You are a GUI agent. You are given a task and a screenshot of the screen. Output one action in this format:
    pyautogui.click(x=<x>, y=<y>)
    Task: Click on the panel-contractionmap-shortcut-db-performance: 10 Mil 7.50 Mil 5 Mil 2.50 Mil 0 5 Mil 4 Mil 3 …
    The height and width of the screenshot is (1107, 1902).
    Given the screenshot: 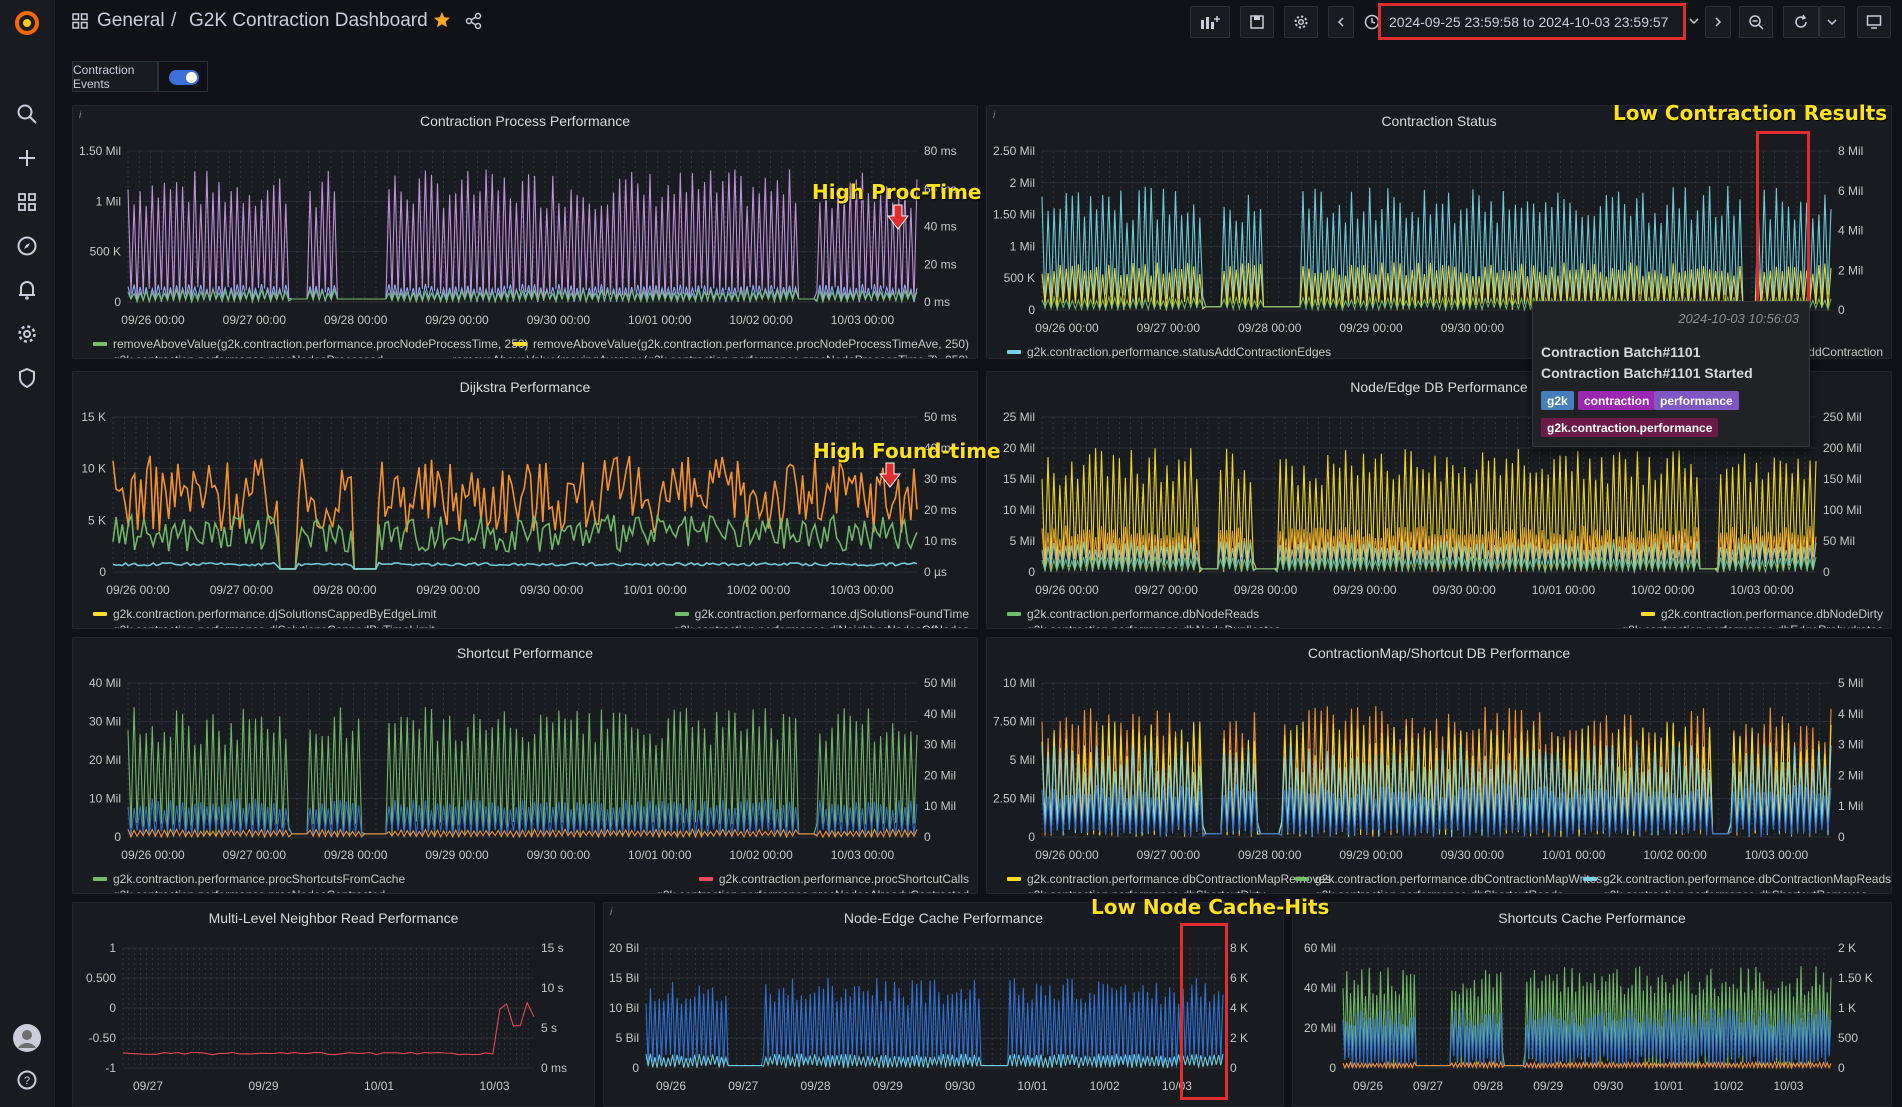 What is the action you would take?
    pyautogui.click(x=1439, y=765)
    